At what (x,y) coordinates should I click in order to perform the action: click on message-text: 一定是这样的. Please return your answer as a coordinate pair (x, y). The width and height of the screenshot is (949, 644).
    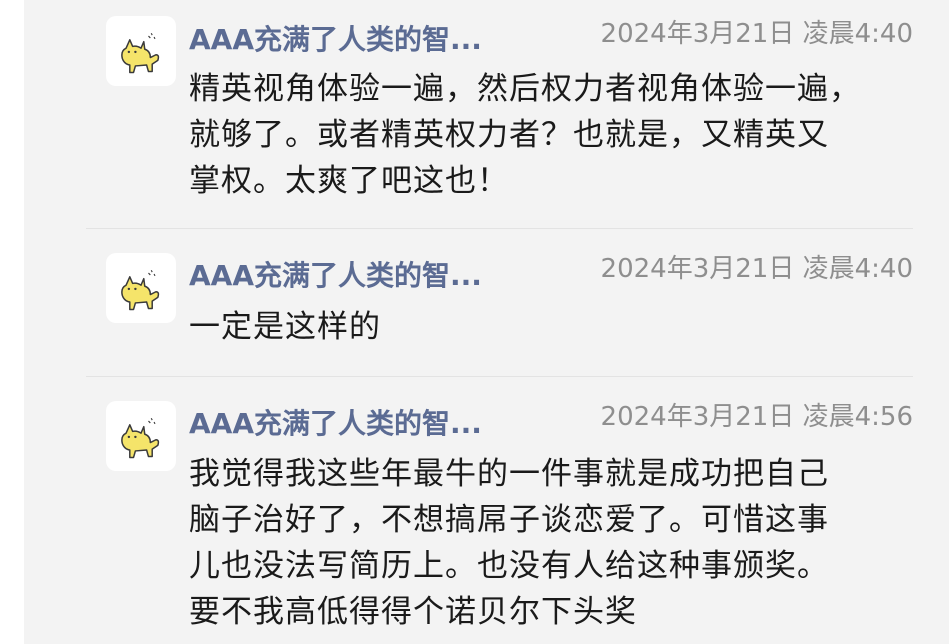
    Looking at the image, I should click on (285, 327).